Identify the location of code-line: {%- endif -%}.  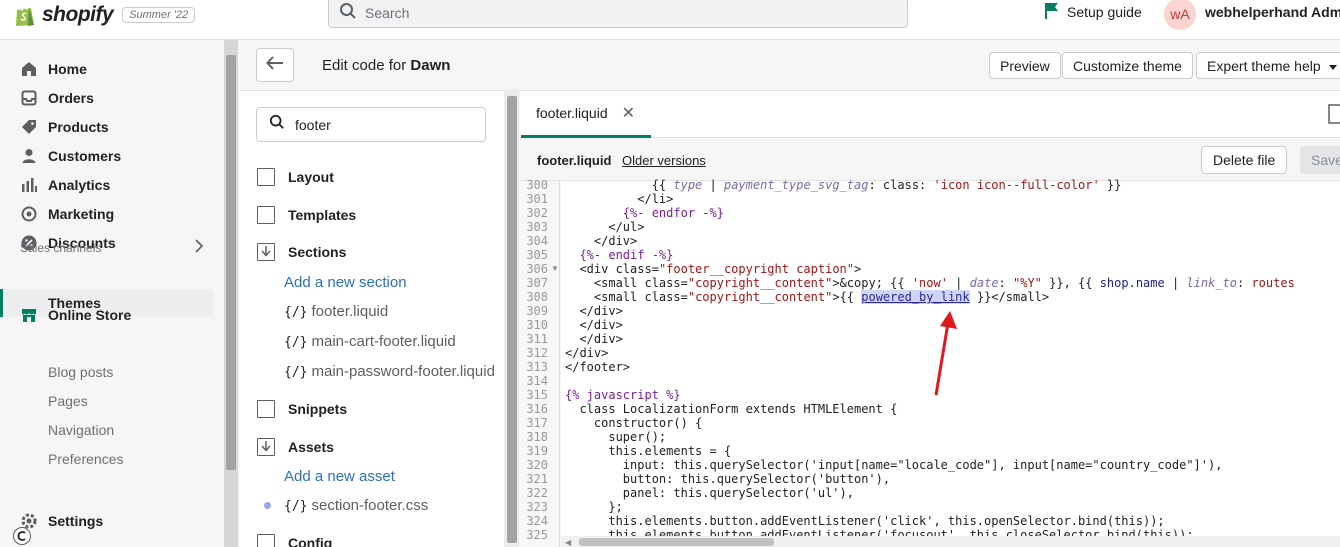
(626, 255).